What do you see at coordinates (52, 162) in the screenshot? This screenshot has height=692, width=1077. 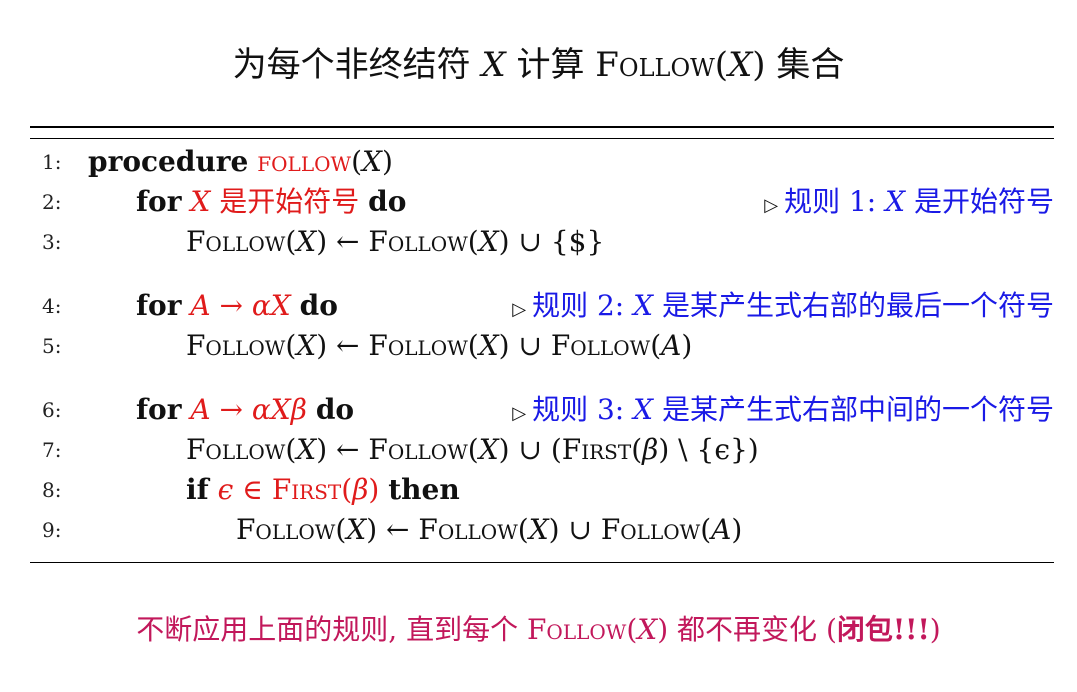 I see `line-number: 1:` at bounding box center [52, 162].